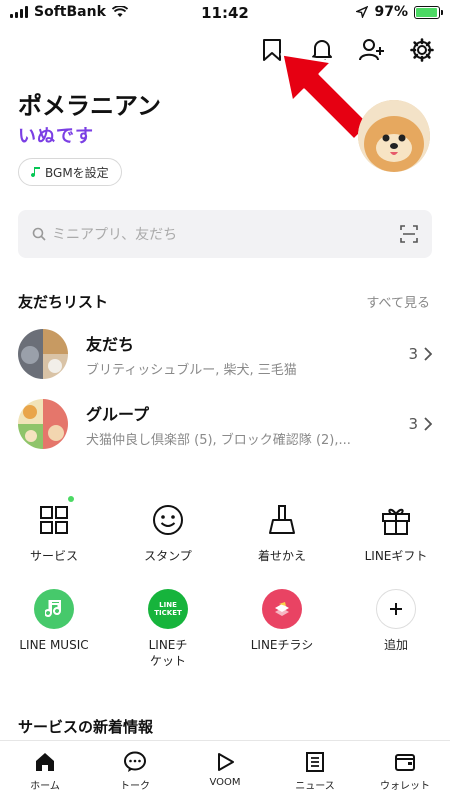 The height and width of the screenshot is (800, 450). I want to click on nav-voom: VOOM, so click(225, 770).